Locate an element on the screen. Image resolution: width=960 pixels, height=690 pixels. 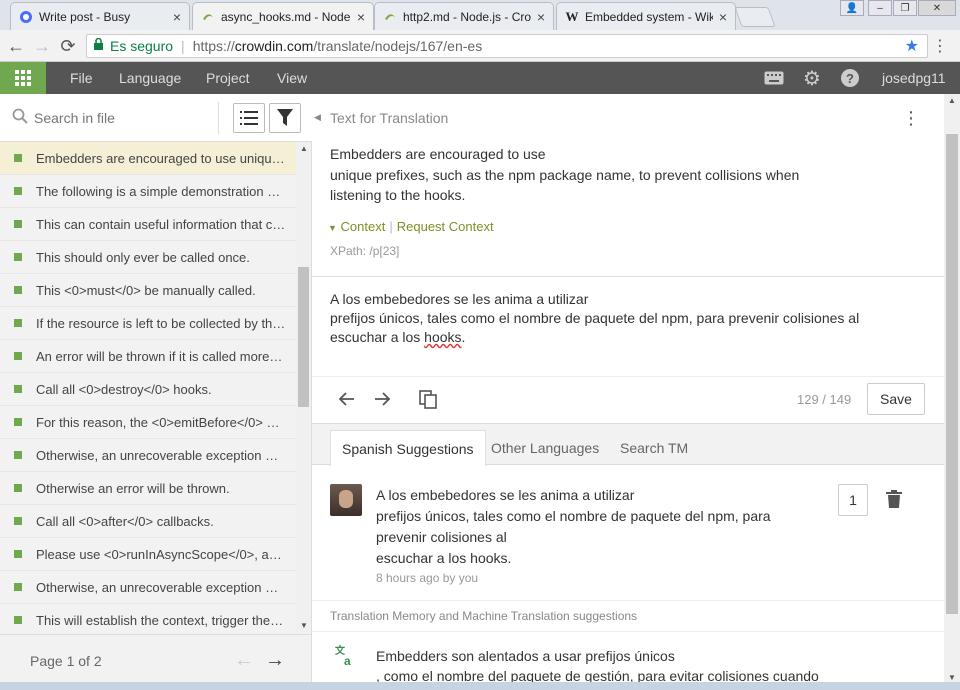
browser-menu-icon: ⋮ is located at coordinates (940, 46).